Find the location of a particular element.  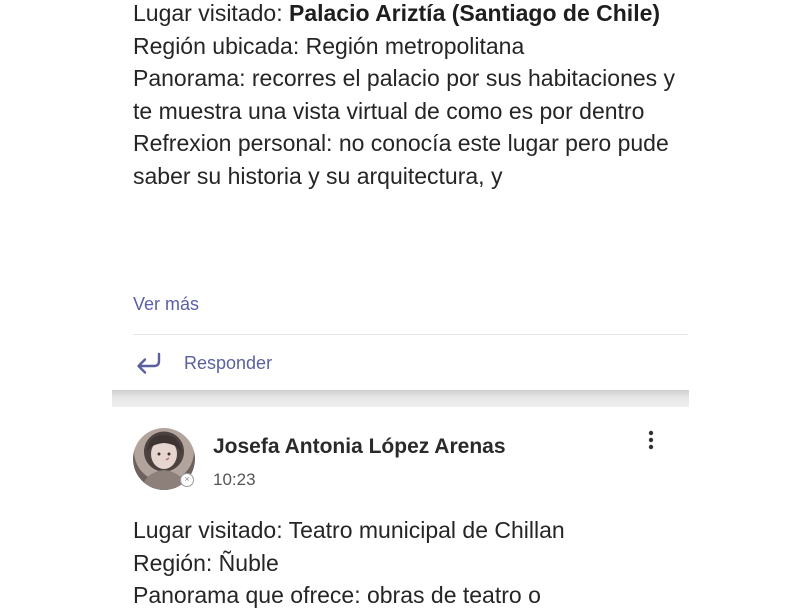

message-line: Región: Ñuble is located at coordinates (206, 562).